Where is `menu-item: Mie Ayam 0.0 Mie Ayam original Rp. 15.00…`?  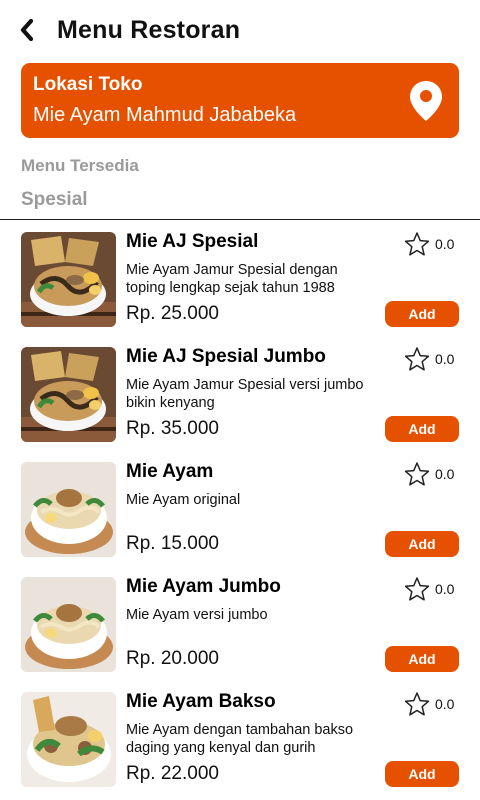
menu-item: Mie Ayam 0.0 Mie Ayam original Rp. 15.00… is located at coordinates (240, 515).